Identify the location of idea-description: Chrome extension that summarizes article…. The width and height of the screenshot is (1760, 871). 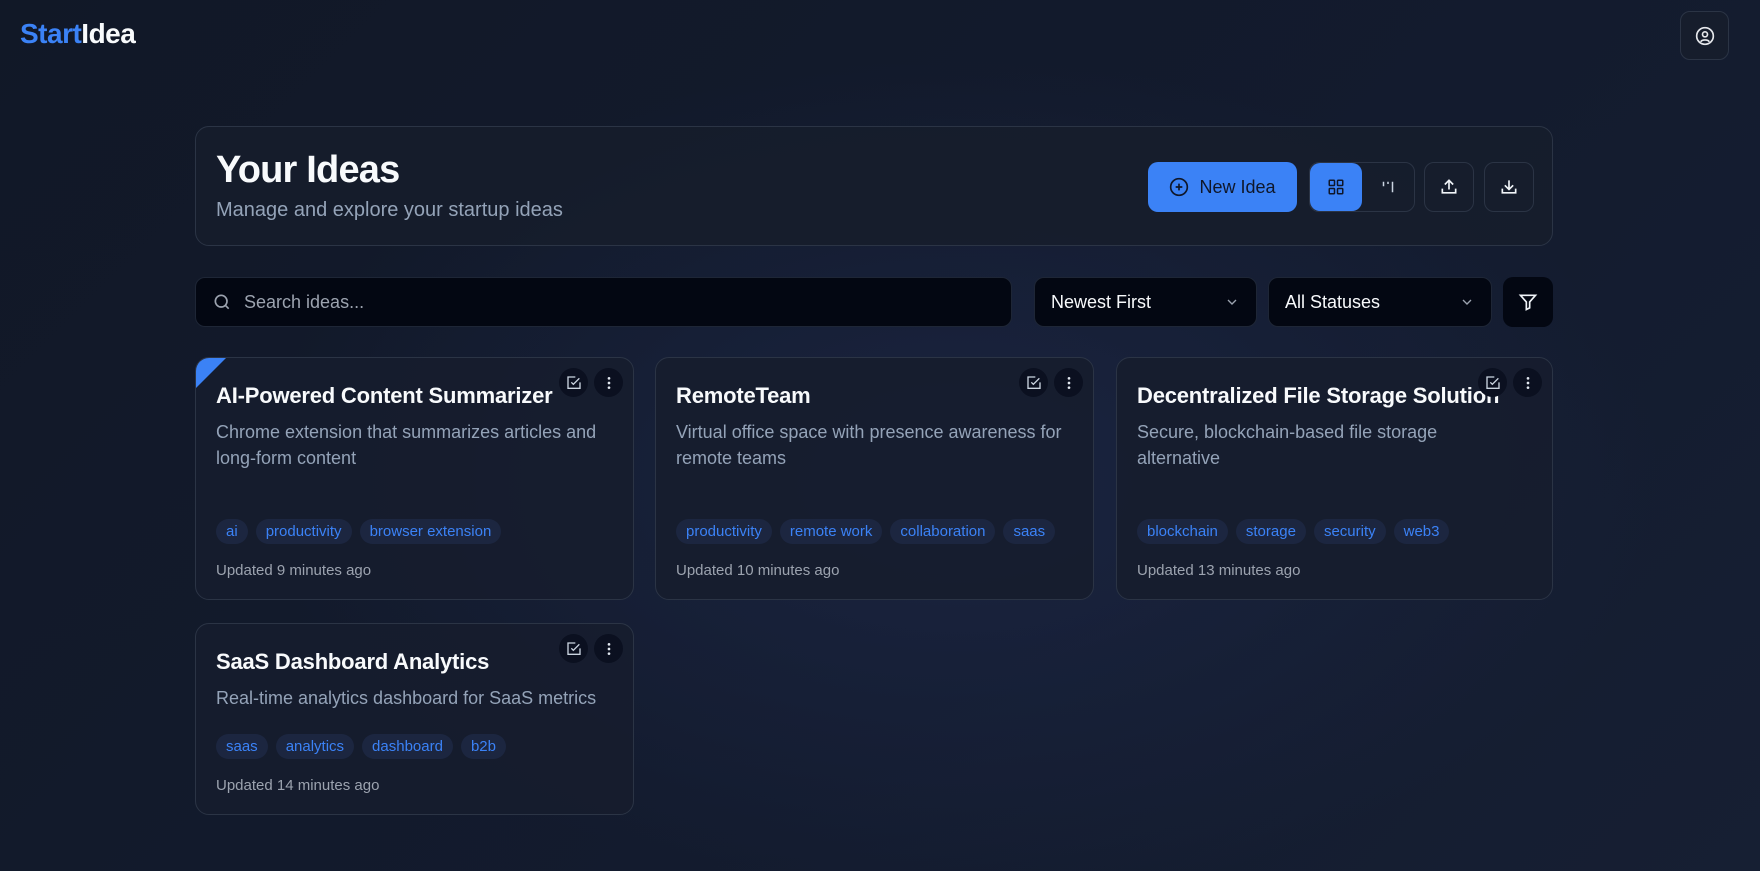
(406, 445).